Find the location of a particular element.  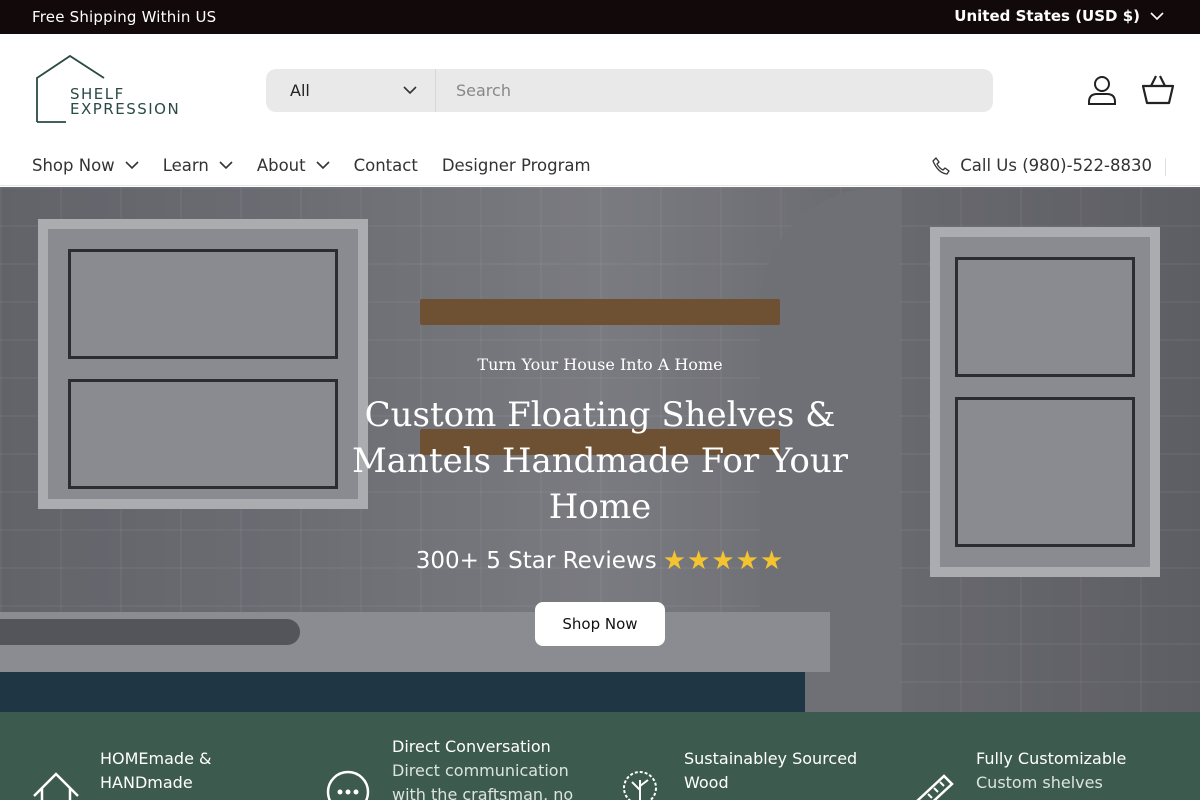

hero-shop-now-button: Shop Now is located at coordinates (600, 624).